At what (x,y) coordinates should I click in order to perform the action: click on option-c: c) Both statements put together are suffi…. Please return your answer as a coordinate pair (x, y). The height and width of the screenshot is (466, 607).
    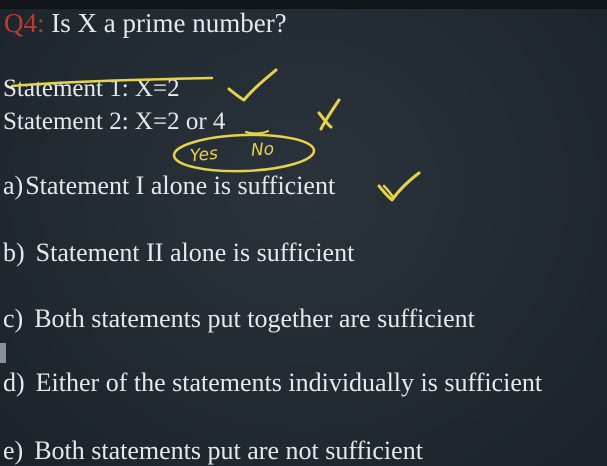
    Looking at the image, I should click on (239, 319).